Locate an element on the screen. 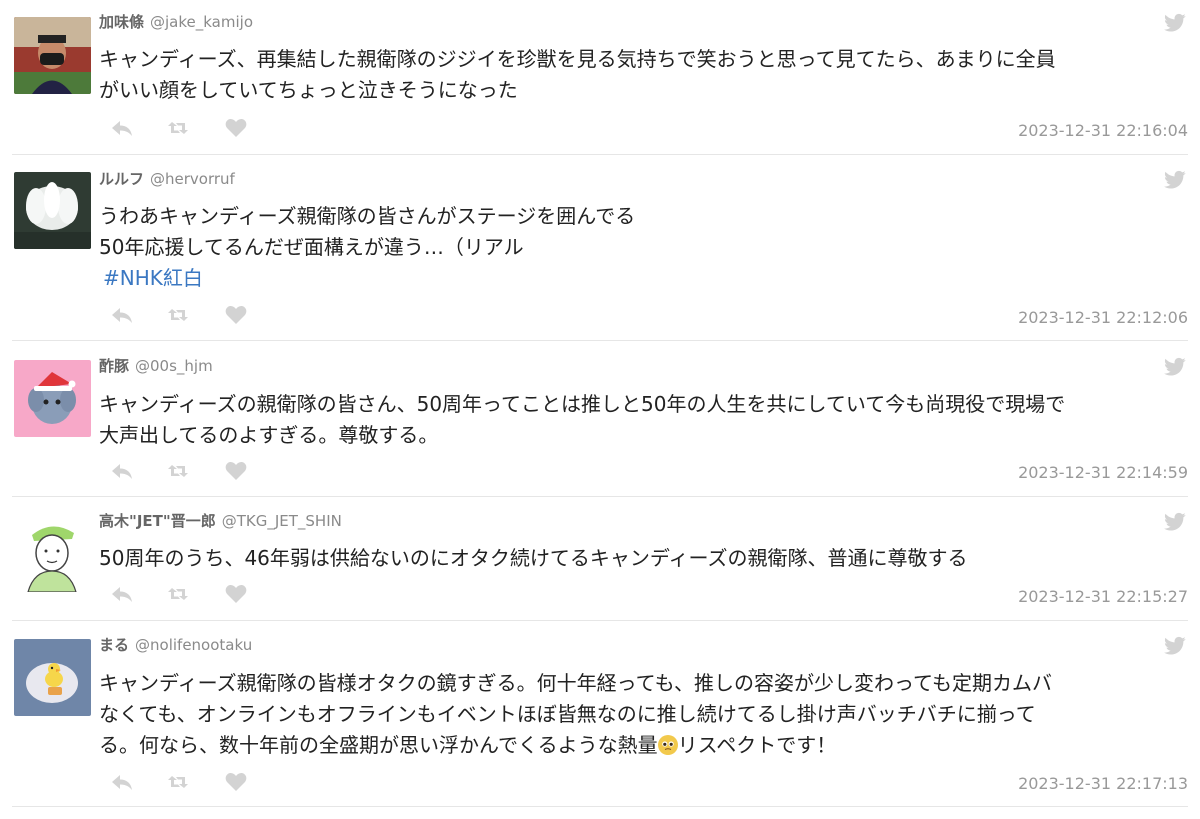  tweet-timestamp: 2023-12-31 22:16:04 is located at coordinates (1103, 131).